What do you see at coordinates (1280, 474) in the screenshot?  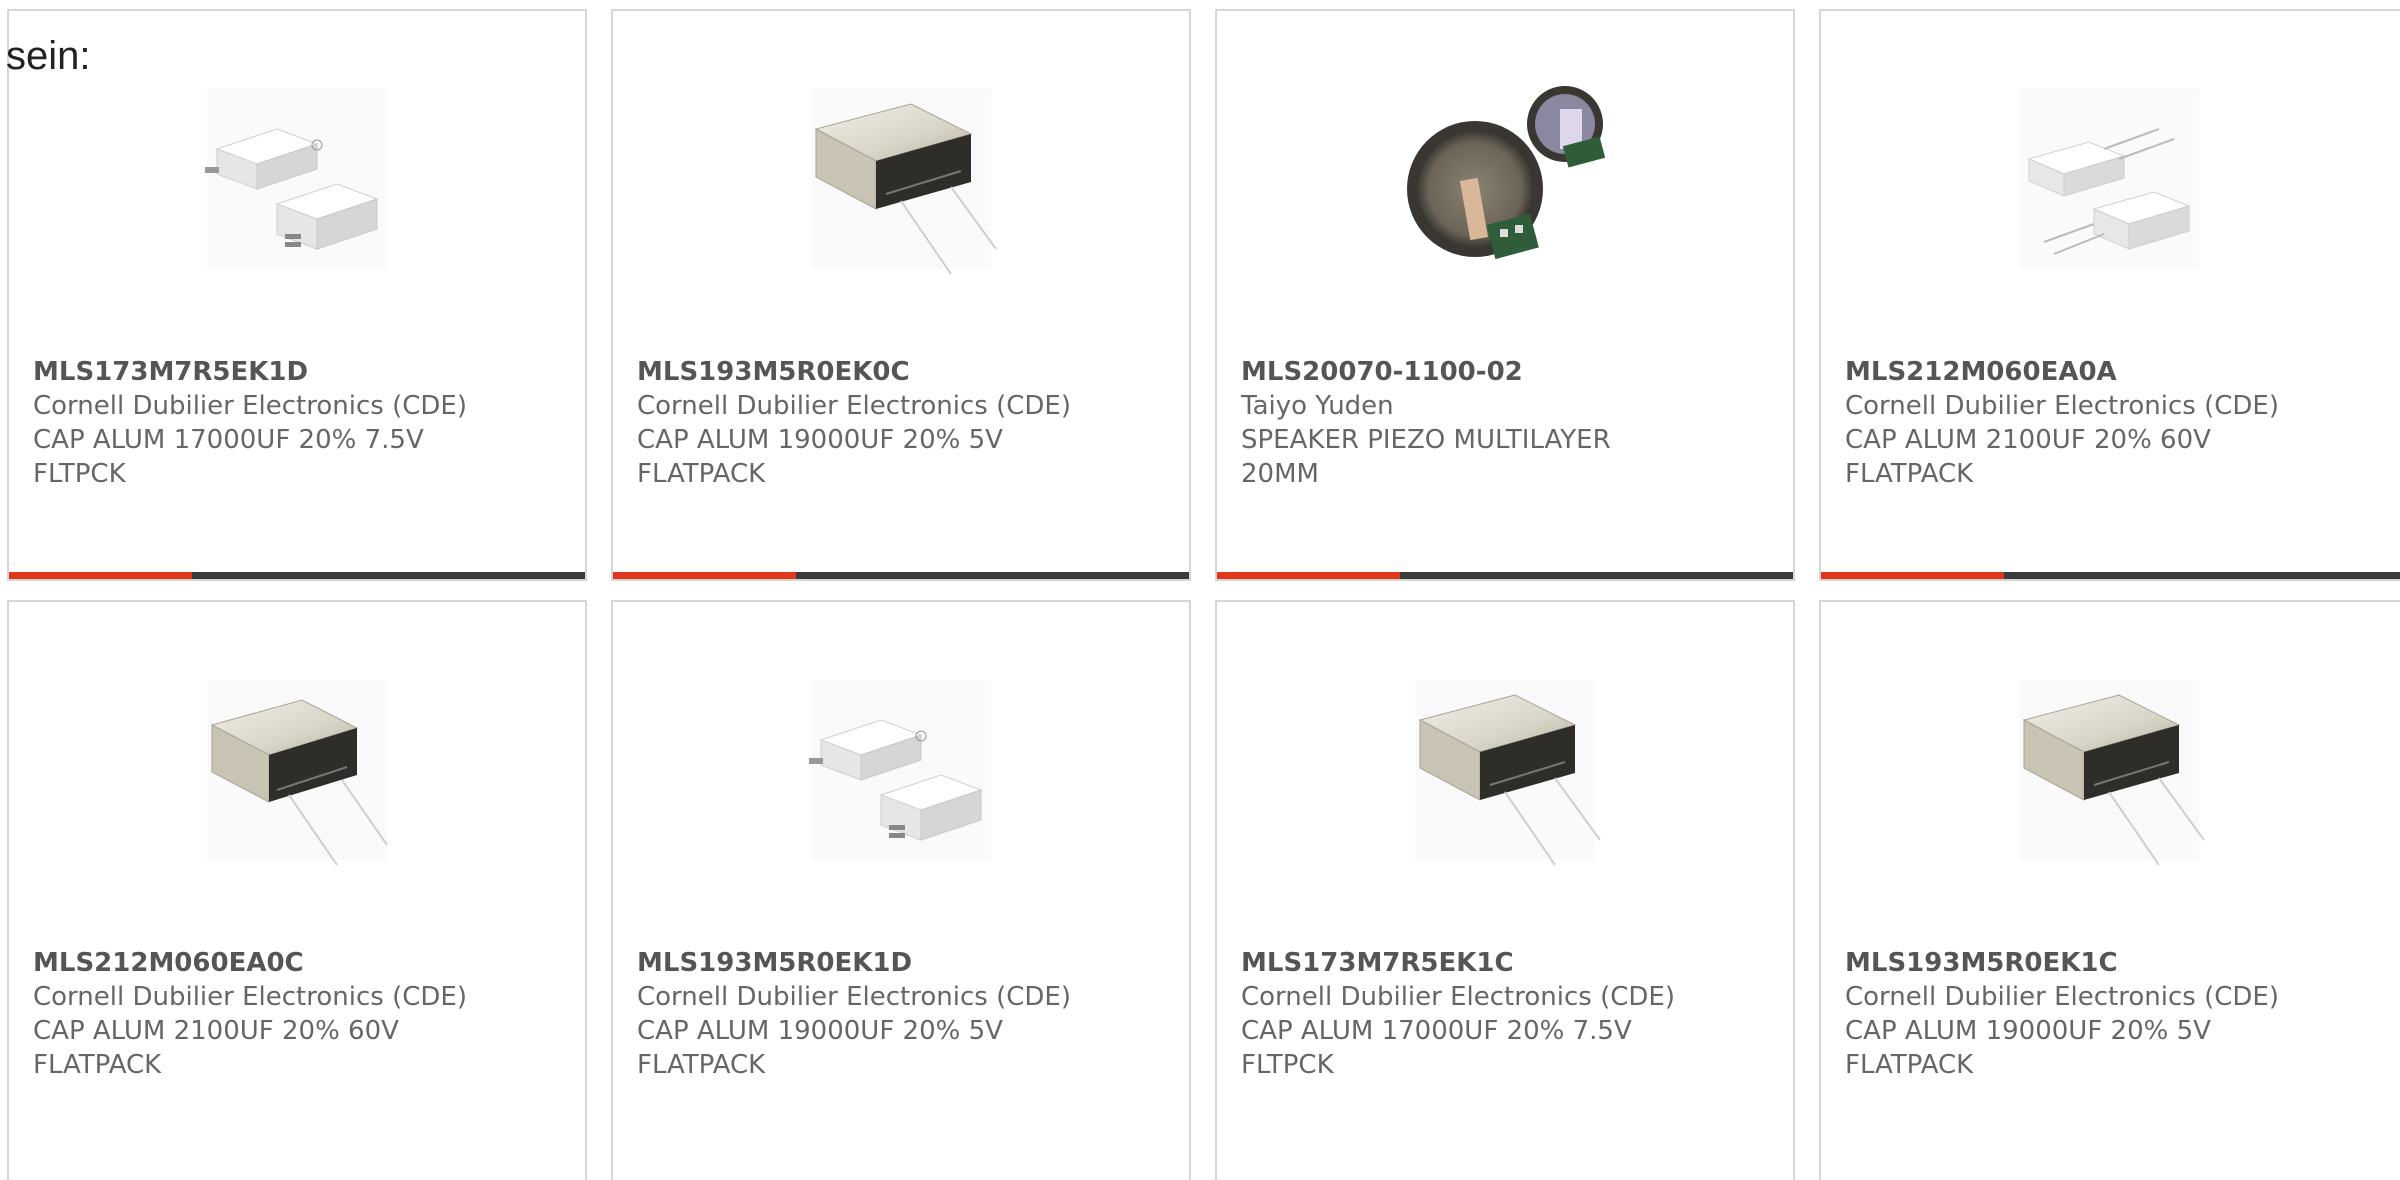 I see `description-line: 20MM` at bounding box center [1280, 474].